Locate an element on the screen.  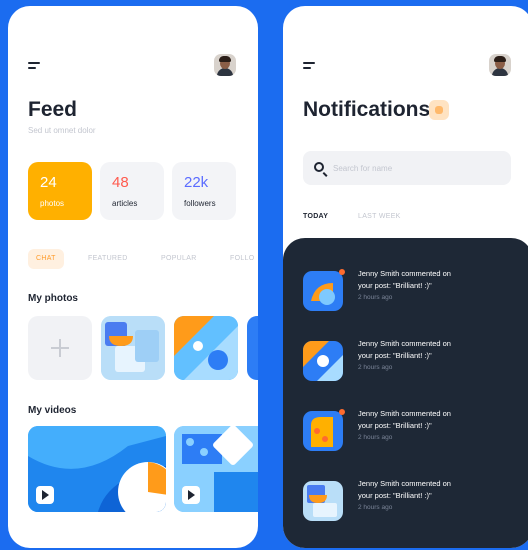
stat-label: articles is located at coordinates (125, 203).